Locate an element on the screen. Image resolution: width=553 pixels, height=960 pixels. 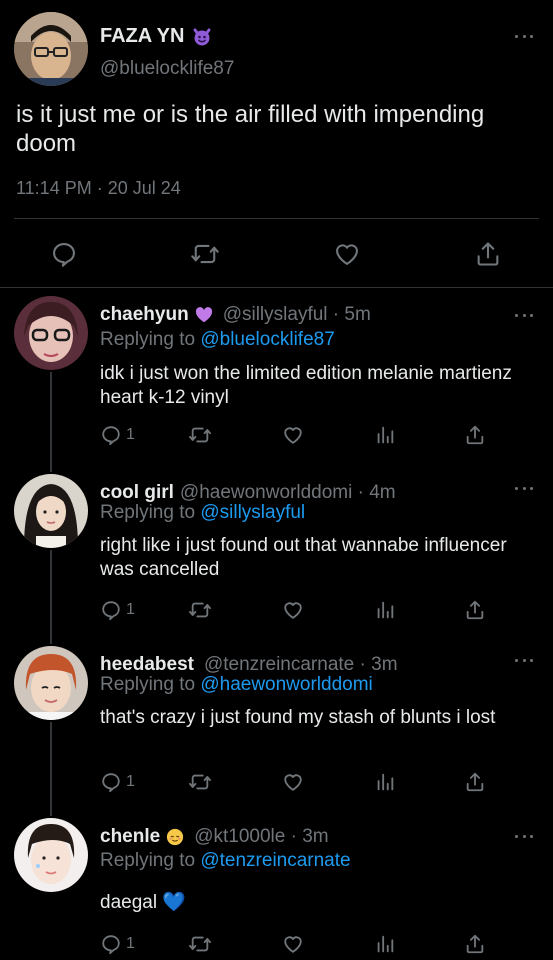
replying-to-handle: @sillyslayful is located at coordinates (252, 512).